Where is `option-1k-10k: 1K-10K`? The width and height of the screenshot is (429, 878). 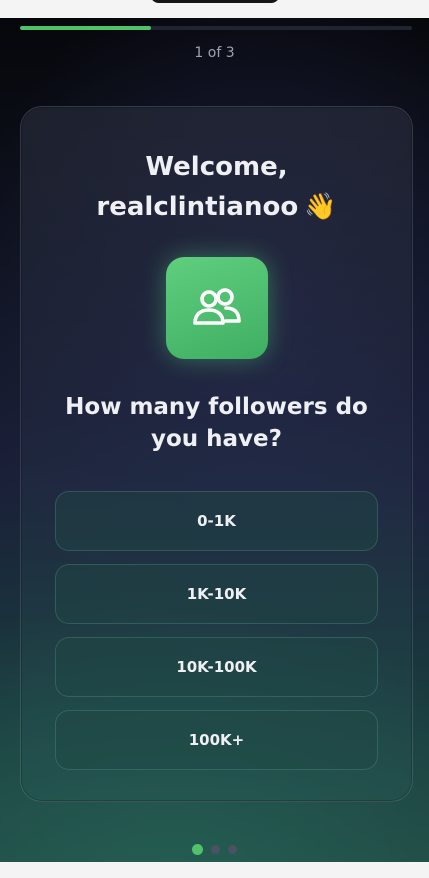
option-1k-10k: 1K-10K is located at coordinates (216, 594).